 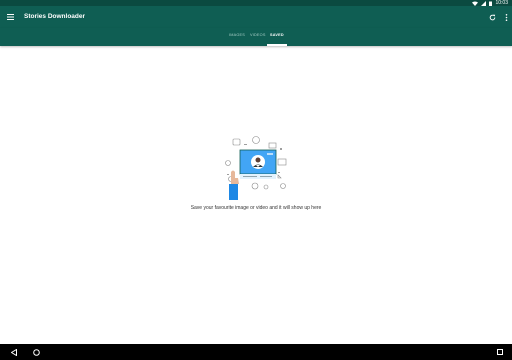 What do you see at coordinates (484, 3) in the screenshot?
I see `signal-icon` at bounding box center [484, 3].